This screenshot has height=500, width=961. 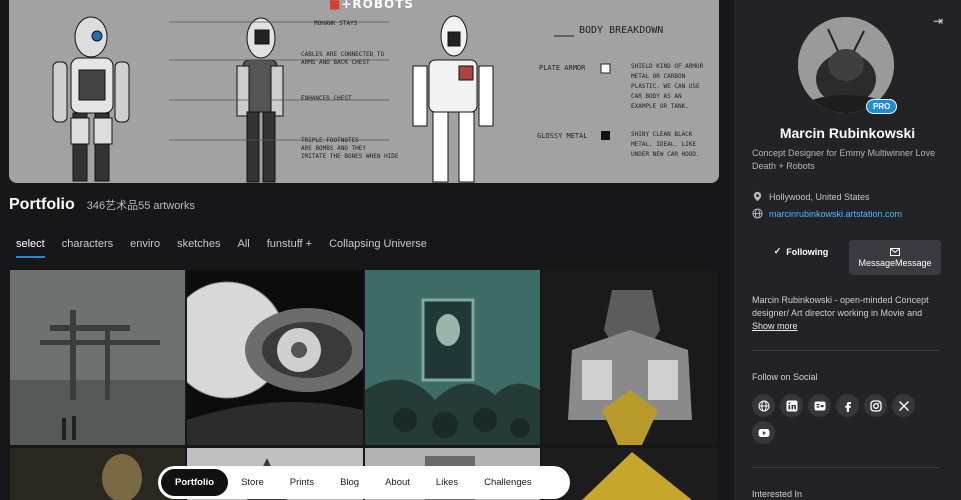 I want to click on artwork-count: 346艺术品55 artworks, so click(x=140, y=206).